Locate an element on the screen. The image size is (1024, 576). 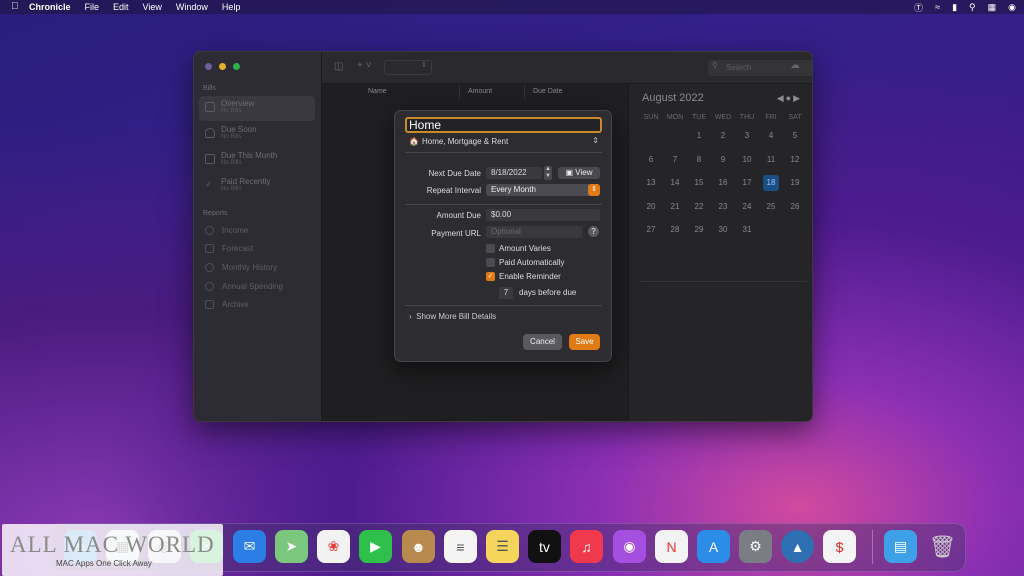
add-bill-button: + ˅ is located at coordinates (364, 65).